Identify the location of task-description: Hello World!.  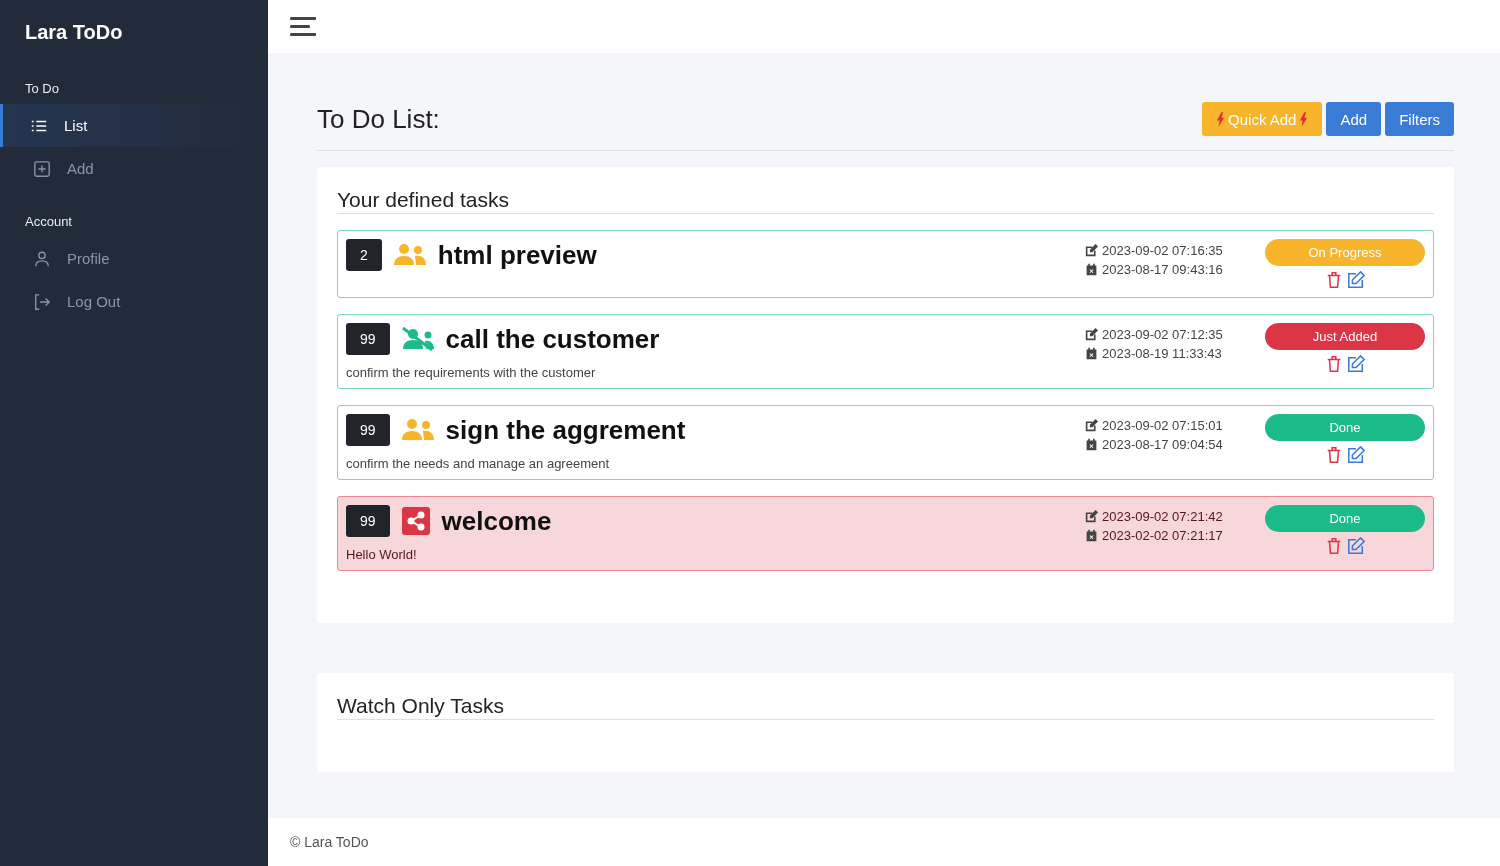
(382, 554).